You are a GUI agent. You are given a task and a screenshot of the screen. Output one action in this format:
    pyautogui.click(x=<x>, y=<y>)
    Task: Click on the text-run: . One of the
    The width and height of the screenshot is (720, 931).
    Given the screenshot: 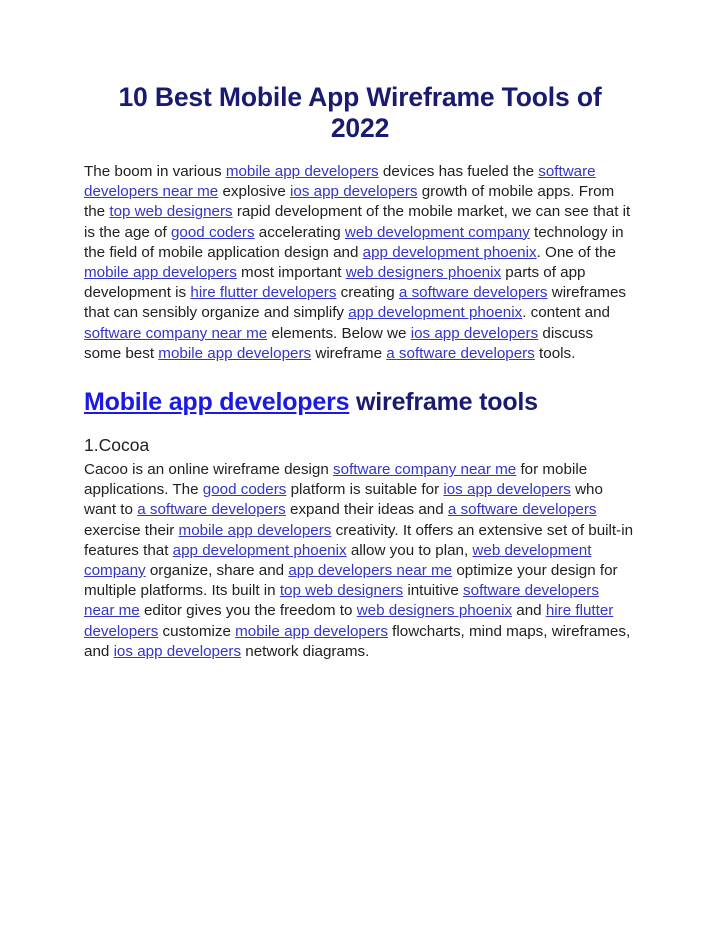 What is the action you would take?
    pyautogui.click(x=576, y=252)
    